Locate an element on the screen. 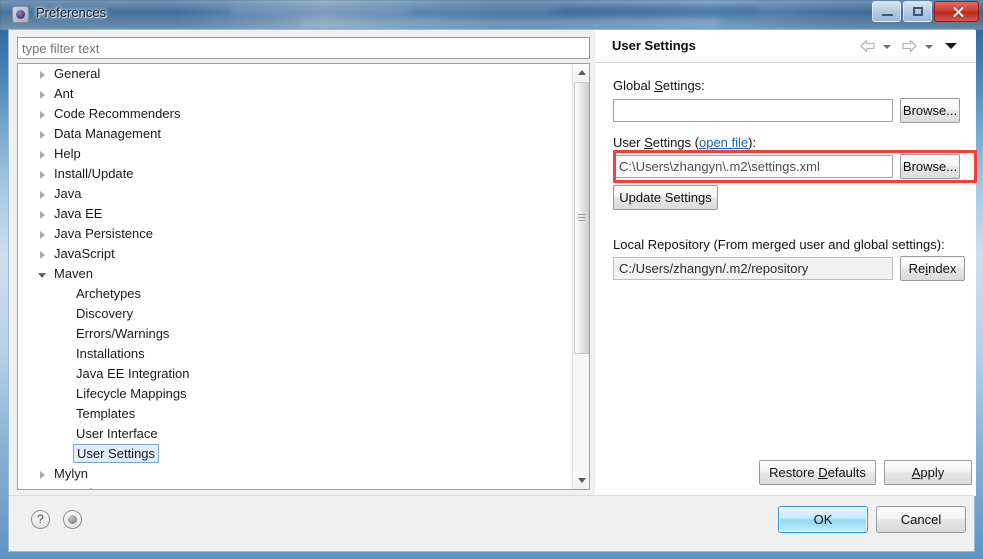 The width and height of the screenshot is (983, 559). label-text: Global is located at coordinates (634, 85).